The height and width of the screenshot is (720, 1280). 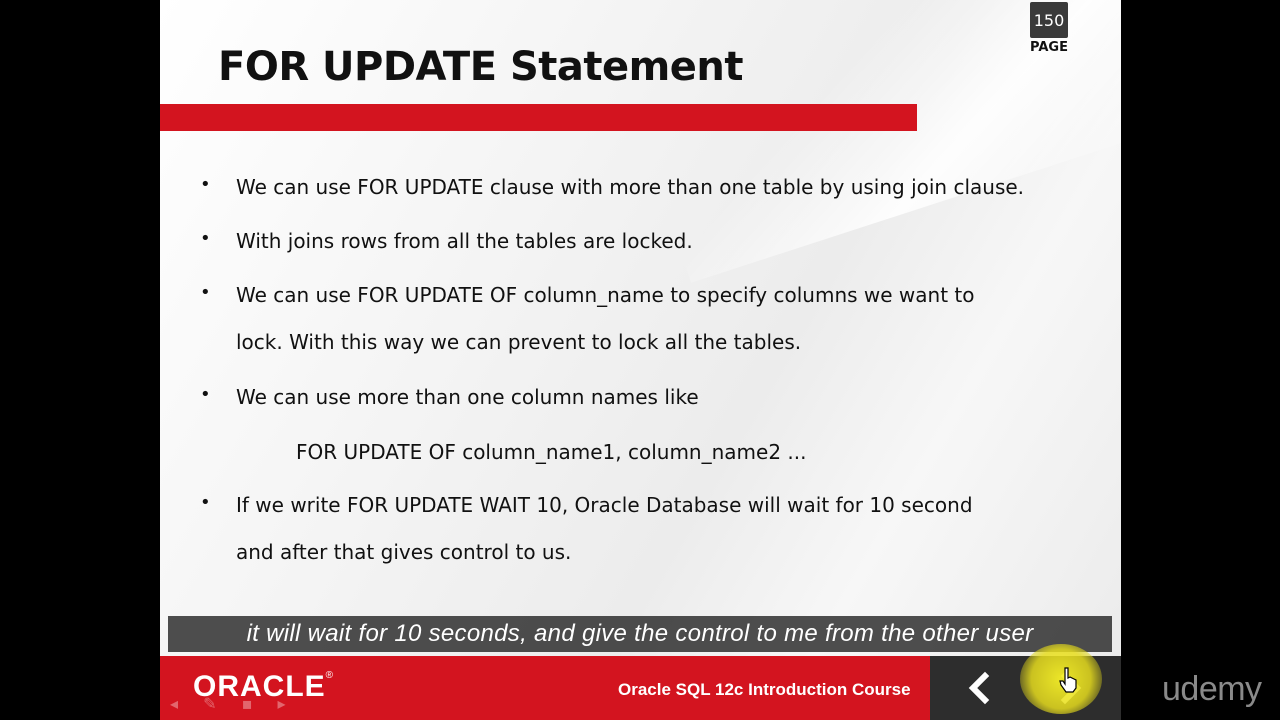 I want to click on oracle-logo: ORACLE®, so click(x=264, y=686).